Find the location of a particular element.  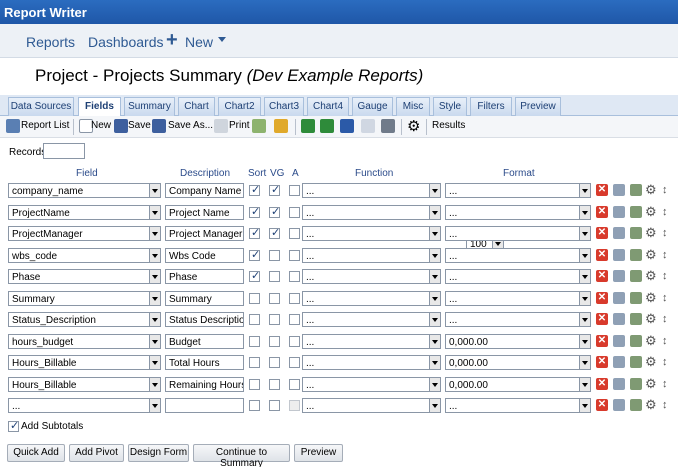

description-input: Project Name is located at coordinates (204, 212).